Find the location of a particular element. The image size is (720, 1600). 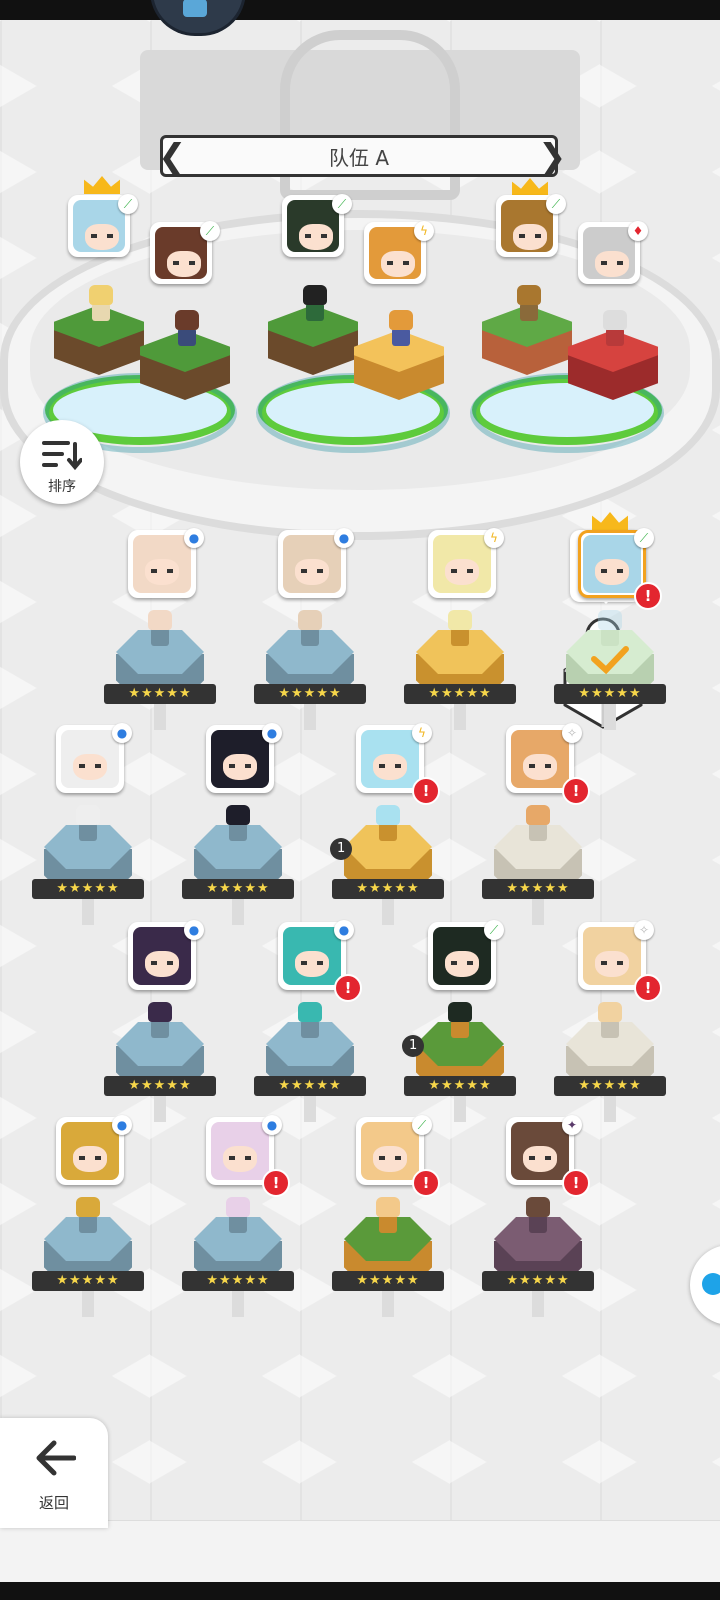

team-title: 队伍 A is located at coordinates (359, 157).